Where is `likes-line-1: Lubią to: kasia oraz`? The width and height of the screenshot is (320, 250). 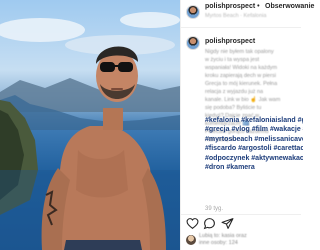
likes-line-1: Lubią to: kasia oraz is located at coordinates (223, 236).